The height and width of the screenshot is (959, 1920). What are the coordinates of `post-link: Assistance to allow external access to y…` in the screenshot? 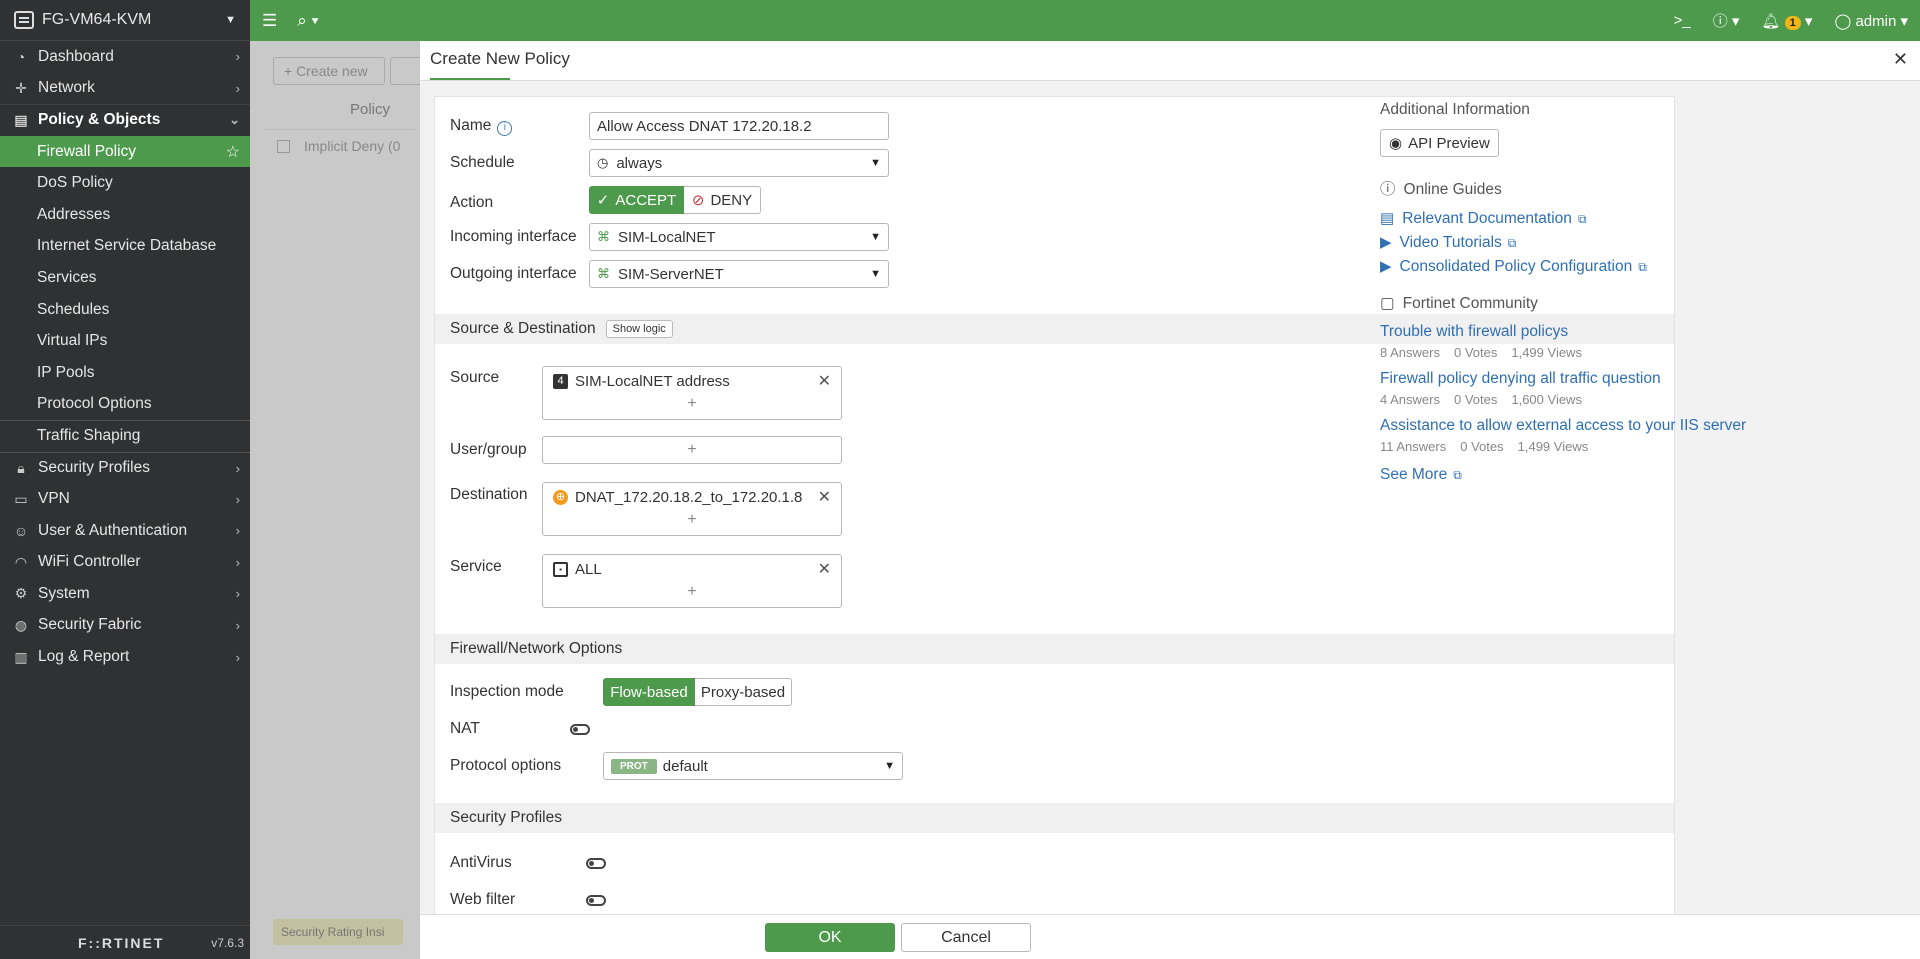 It's located at (1645, 426).